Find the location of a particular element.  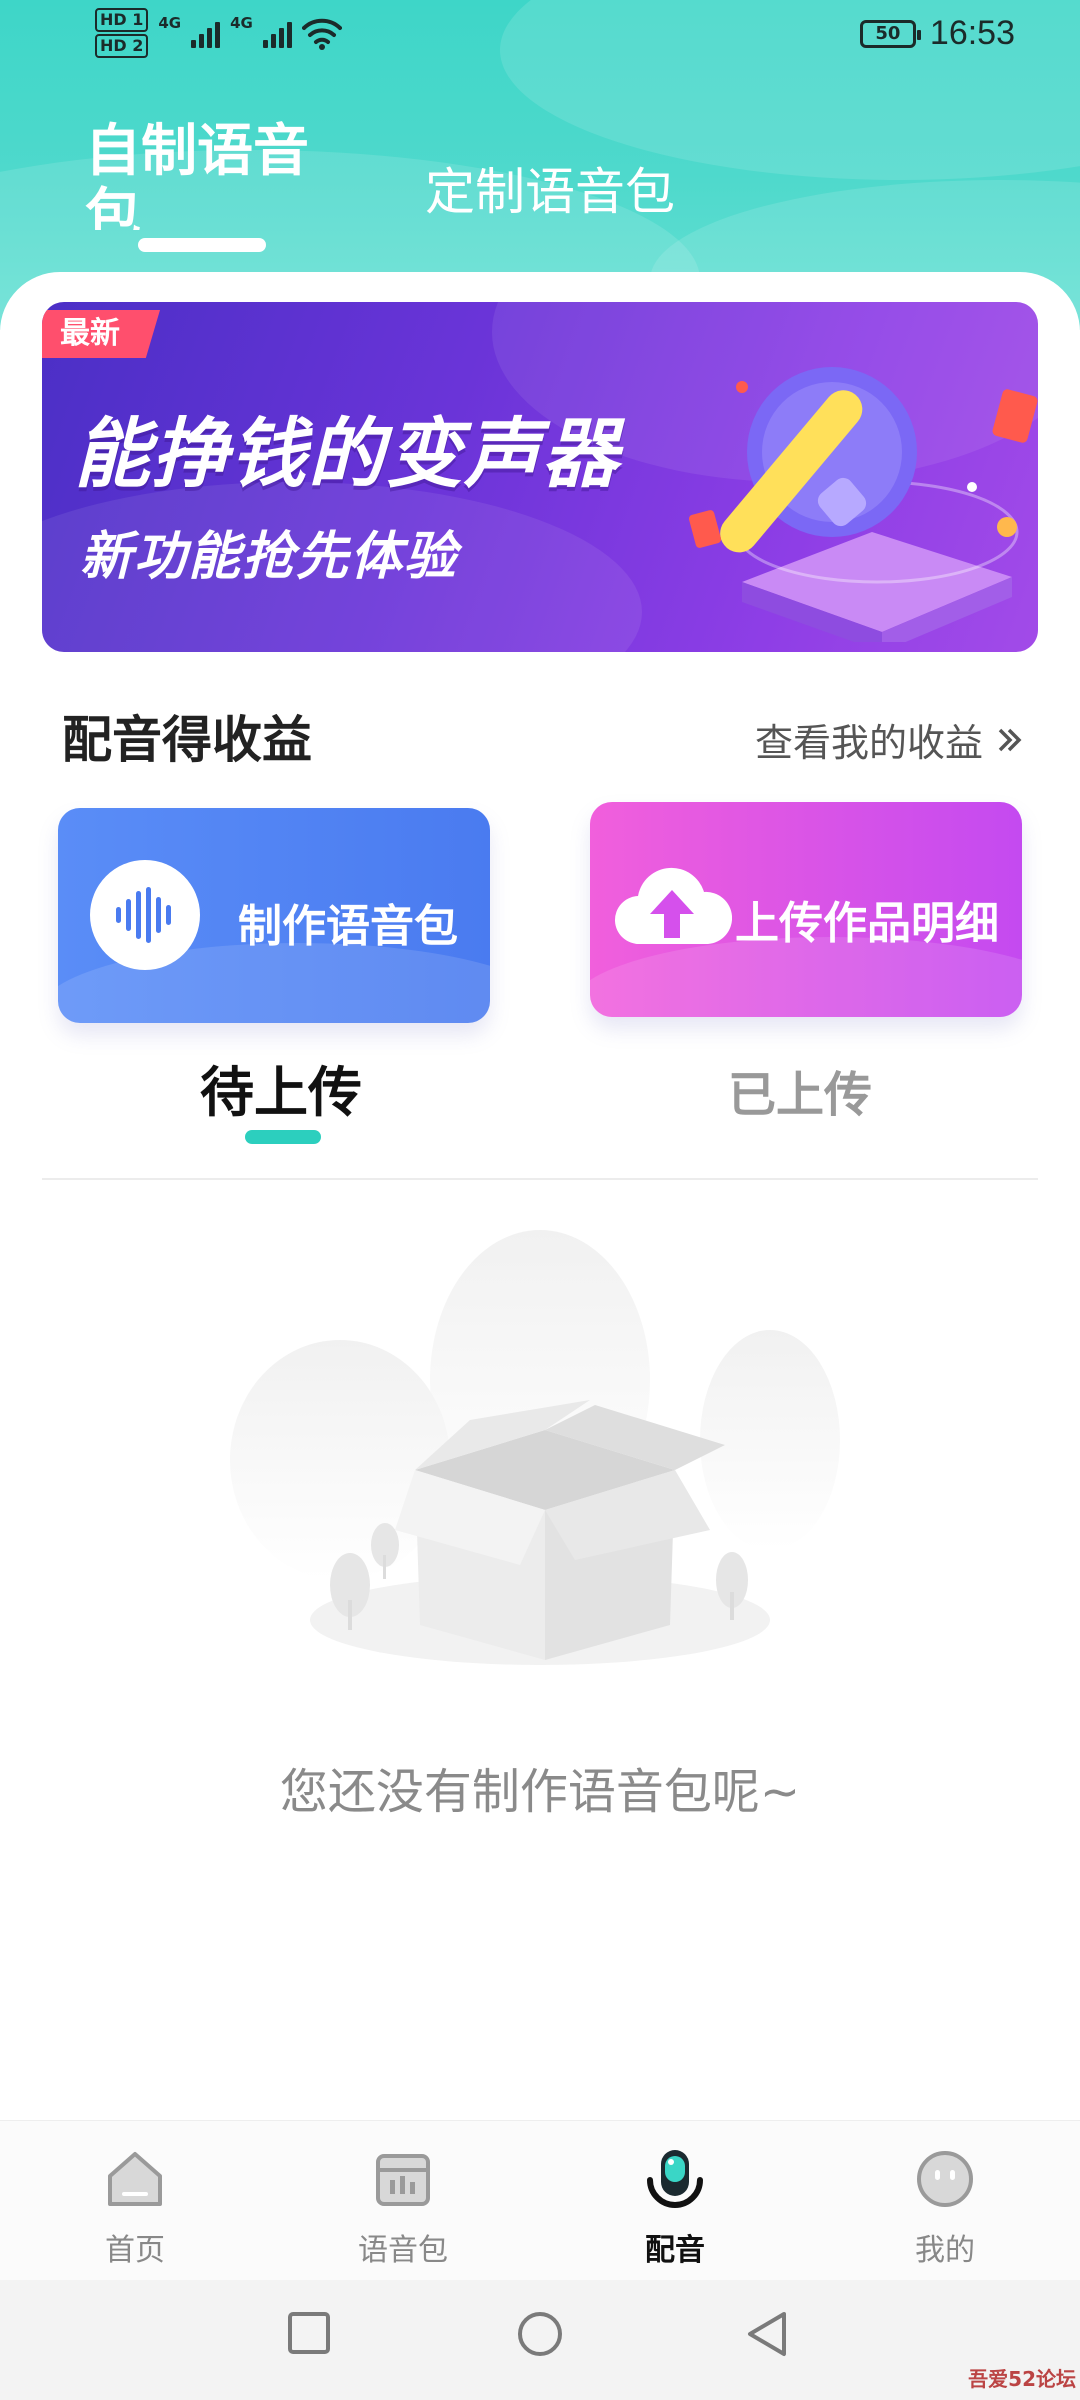

banner-new-tag: 最新 is located at coordinates (101, 334).